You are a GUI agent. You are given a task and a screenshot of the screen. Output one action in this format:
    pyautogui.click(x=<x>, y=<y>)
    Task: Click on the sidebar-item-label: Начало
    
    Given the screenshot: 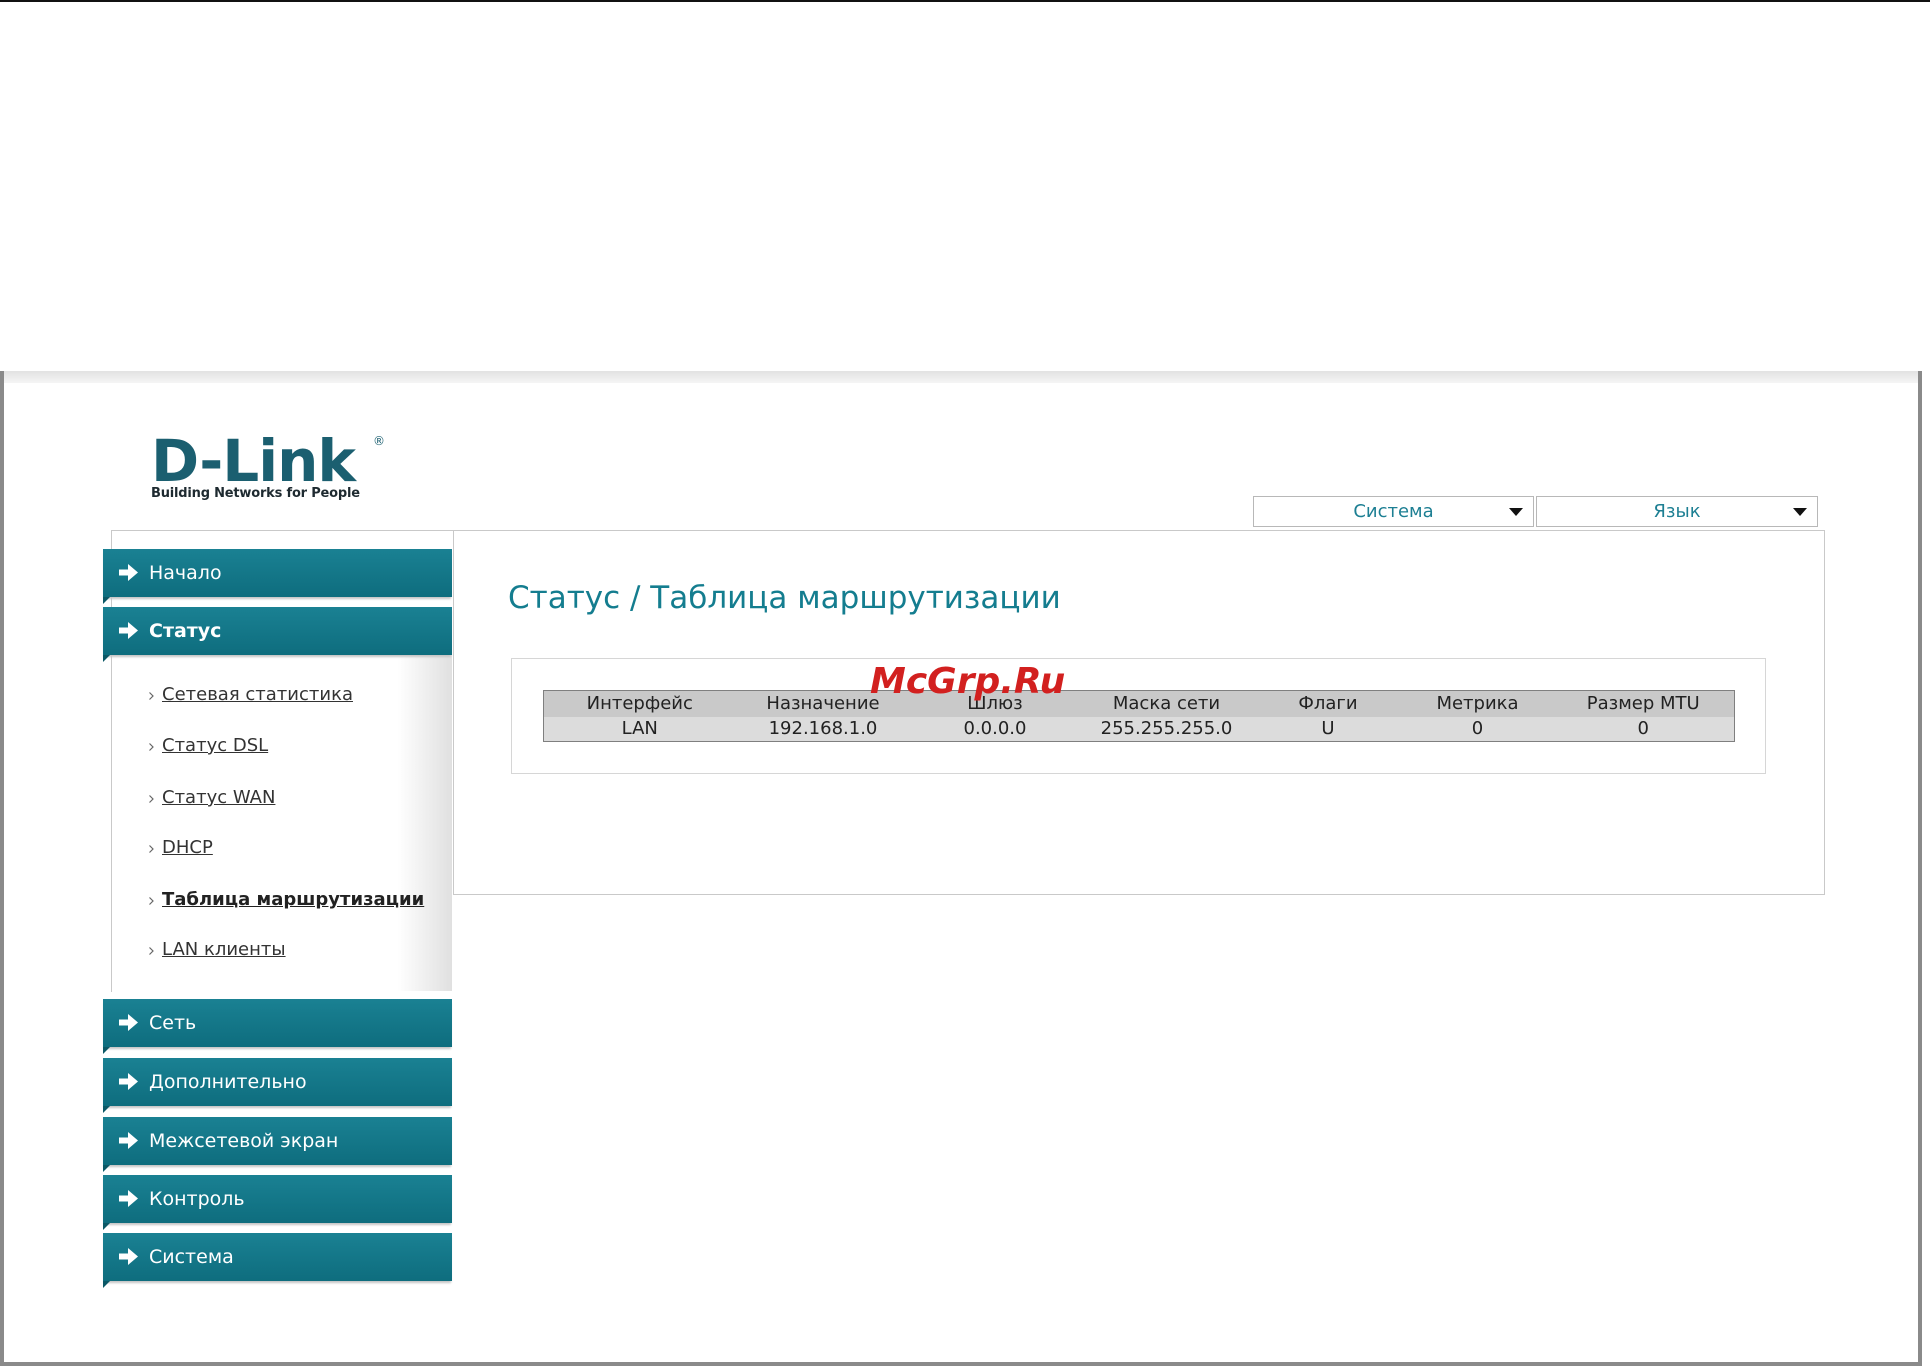 What is the action you would take?
    pyautogui.click(x=185, y=573)
    